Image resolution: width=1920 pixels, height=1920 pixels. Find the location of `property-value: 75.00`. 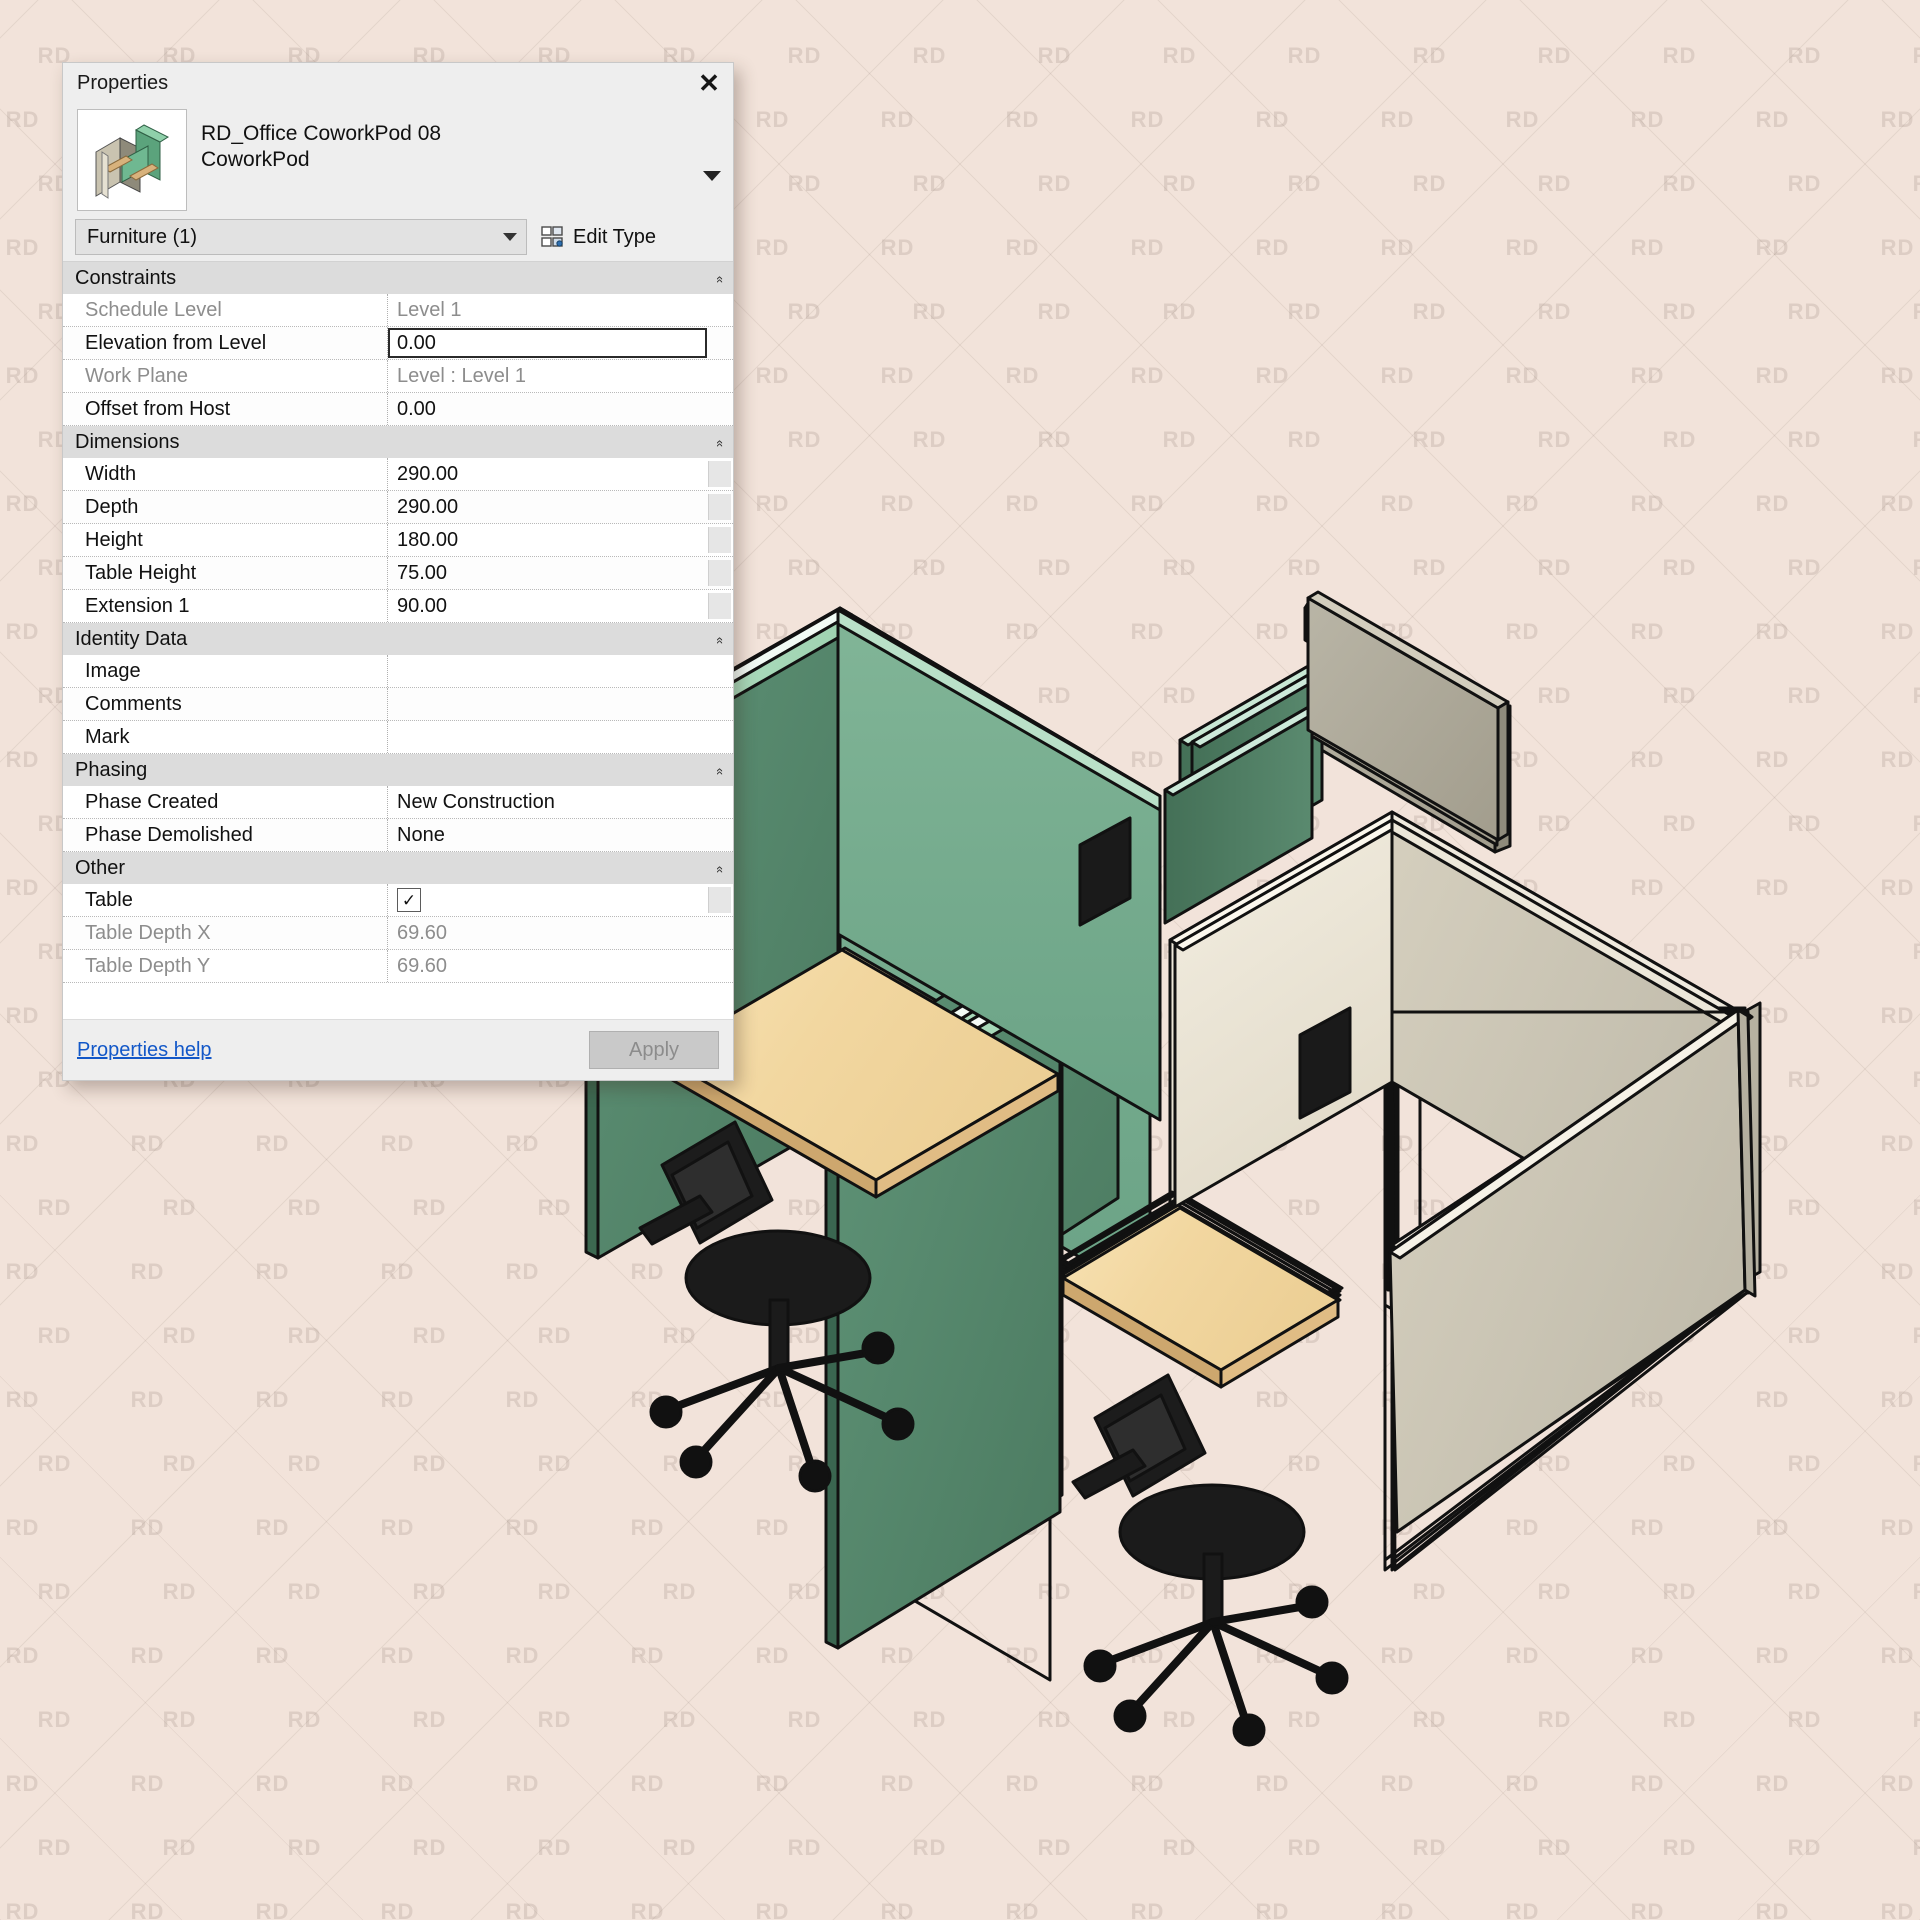

property-value: 75.00 is located at coordinates (548, 573).